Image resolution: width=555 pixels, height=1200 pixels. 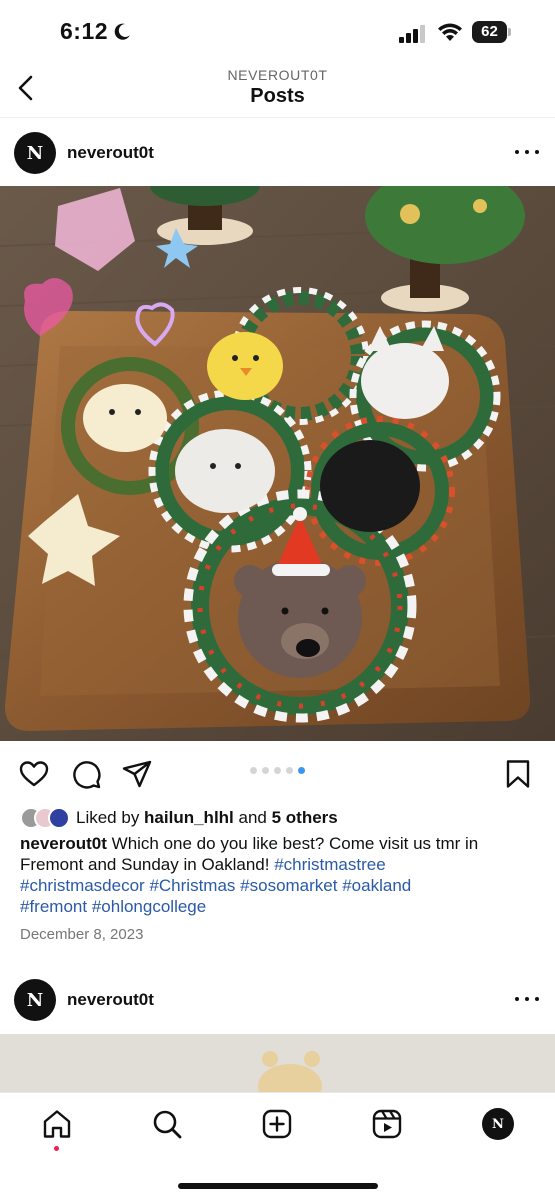 I want to click on liked-by-user: hailun_hlhl, so click(x=189, y=817).